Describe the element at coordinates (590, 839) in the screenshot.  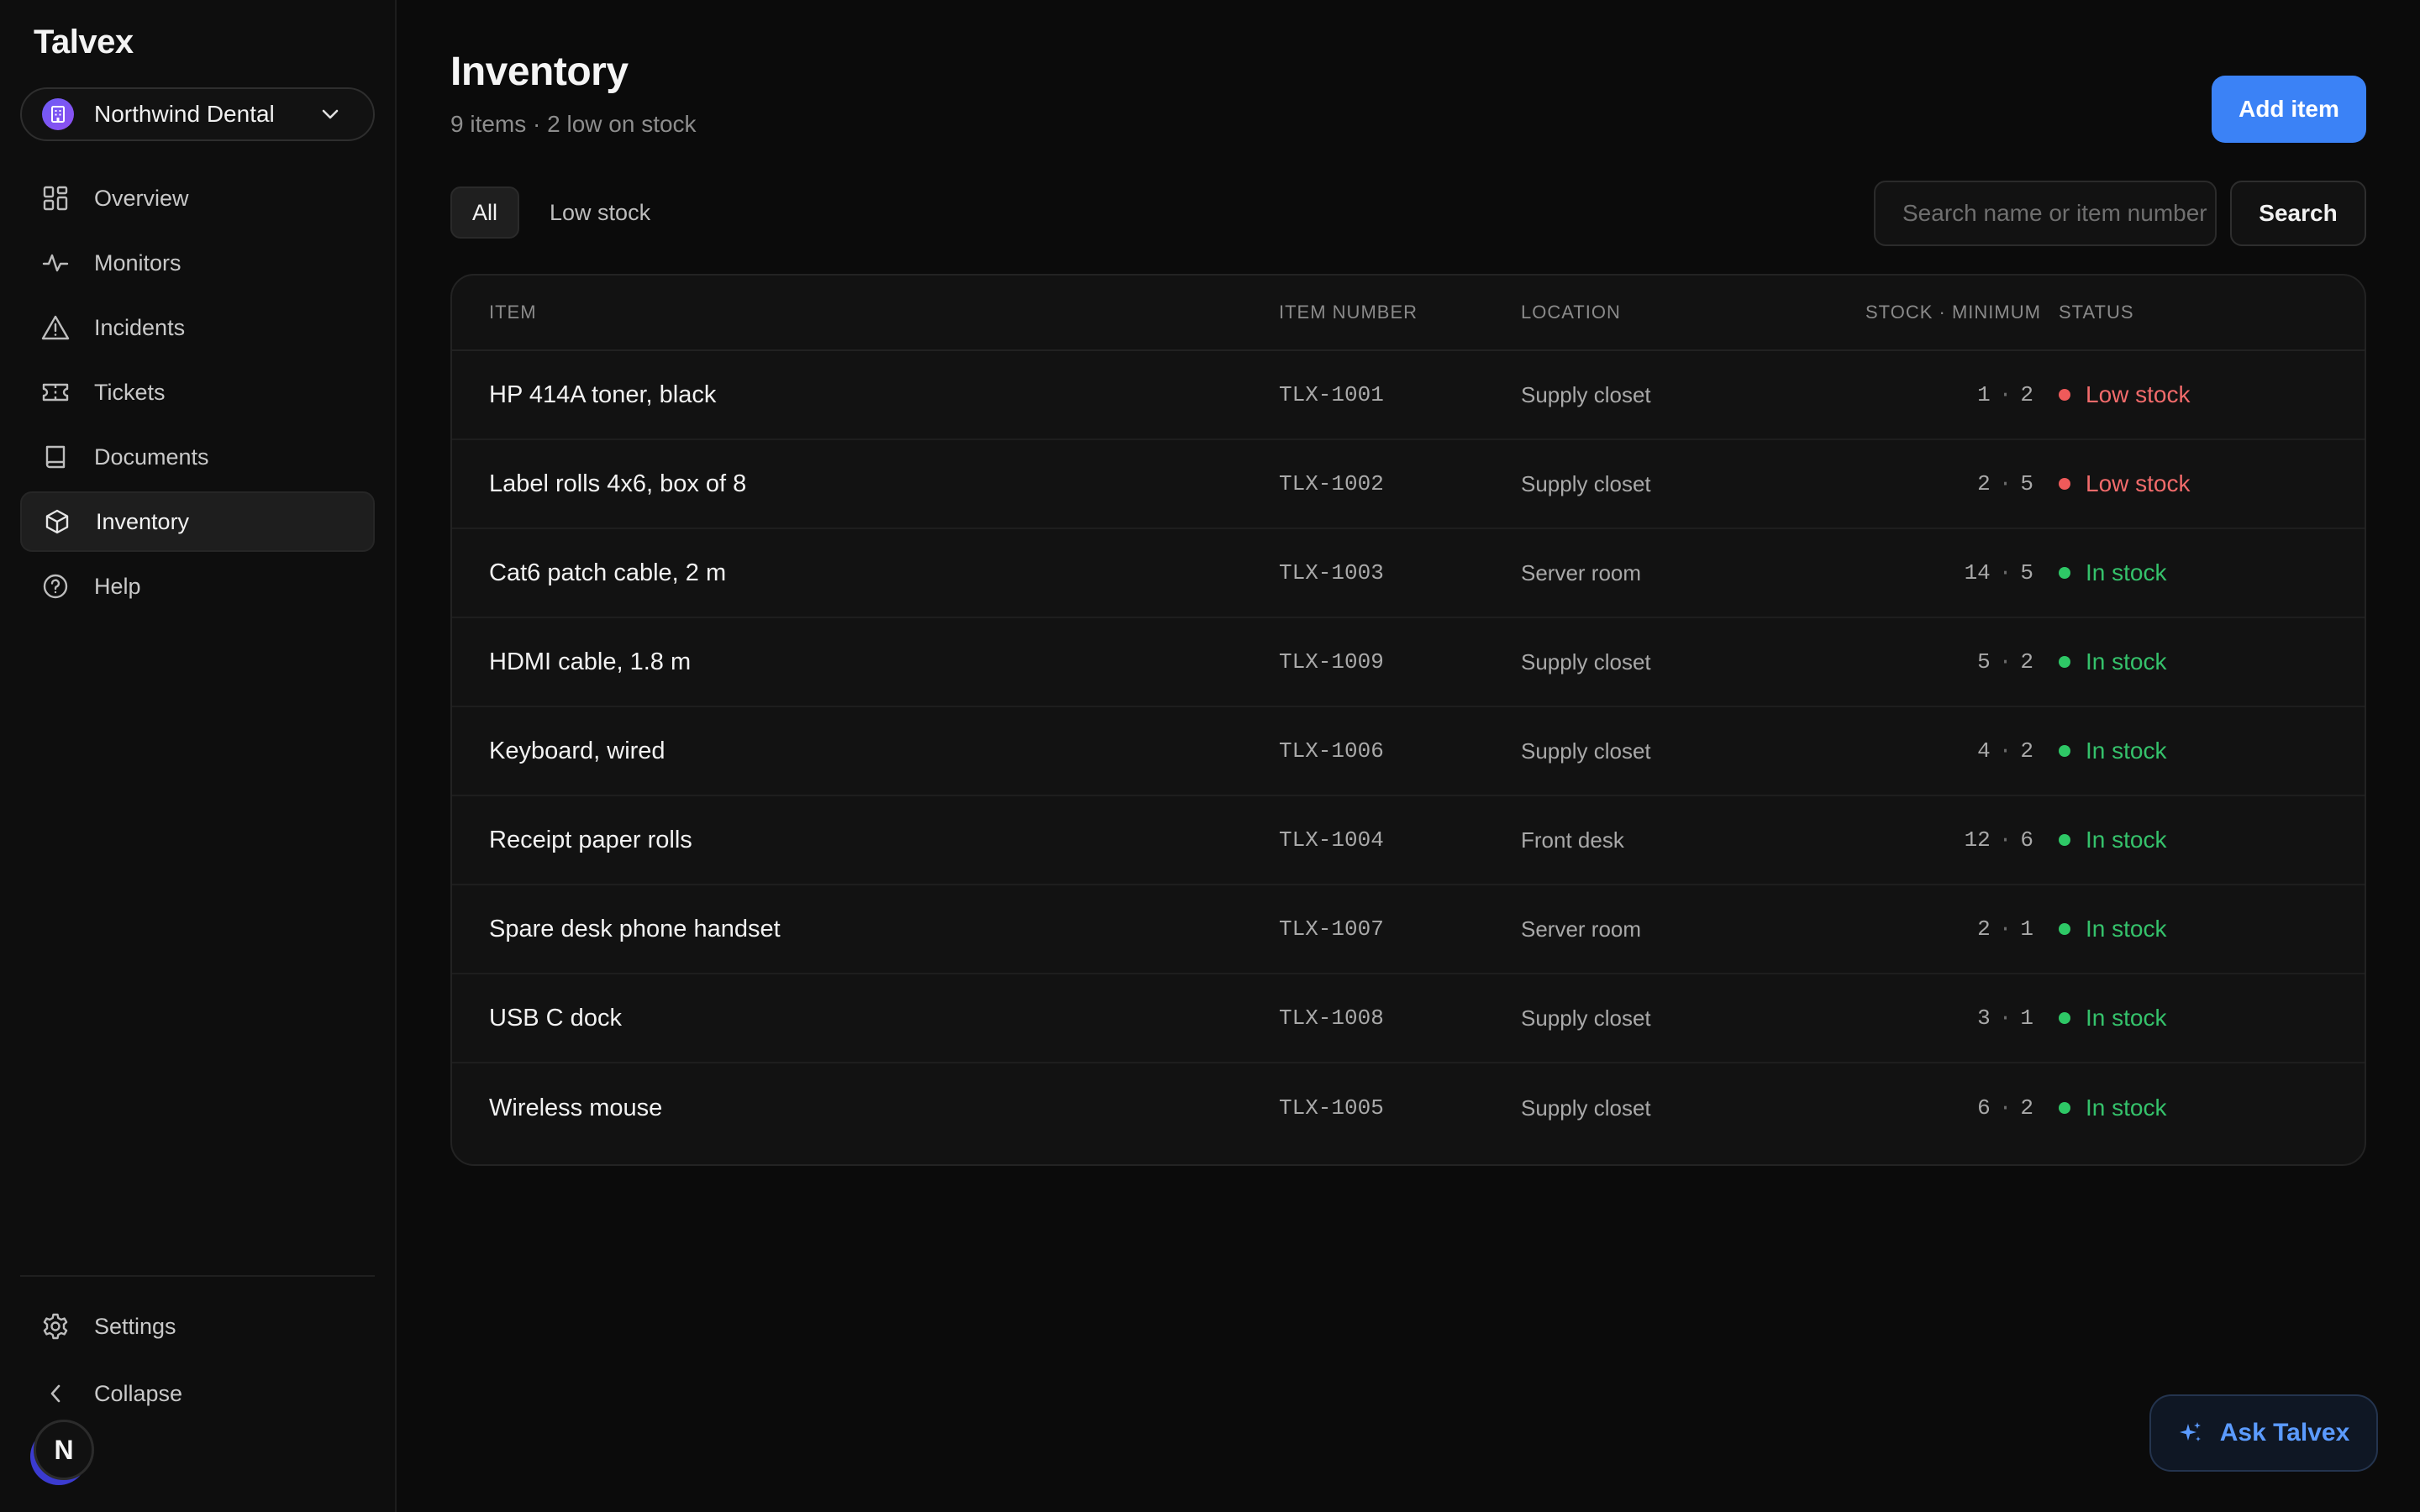
I see `item-name: Receipt paper rolls` at that location.